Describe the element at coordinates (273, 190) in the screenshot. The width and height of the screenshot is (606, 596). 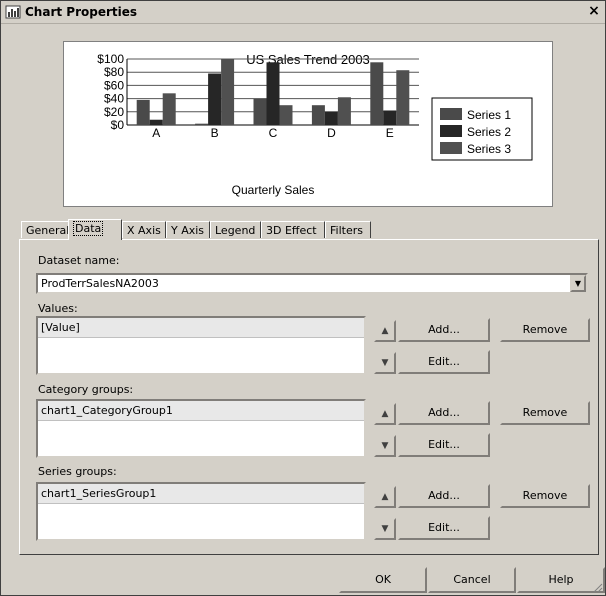
I see `x-axis-label: Quarterly Sales` at that location.